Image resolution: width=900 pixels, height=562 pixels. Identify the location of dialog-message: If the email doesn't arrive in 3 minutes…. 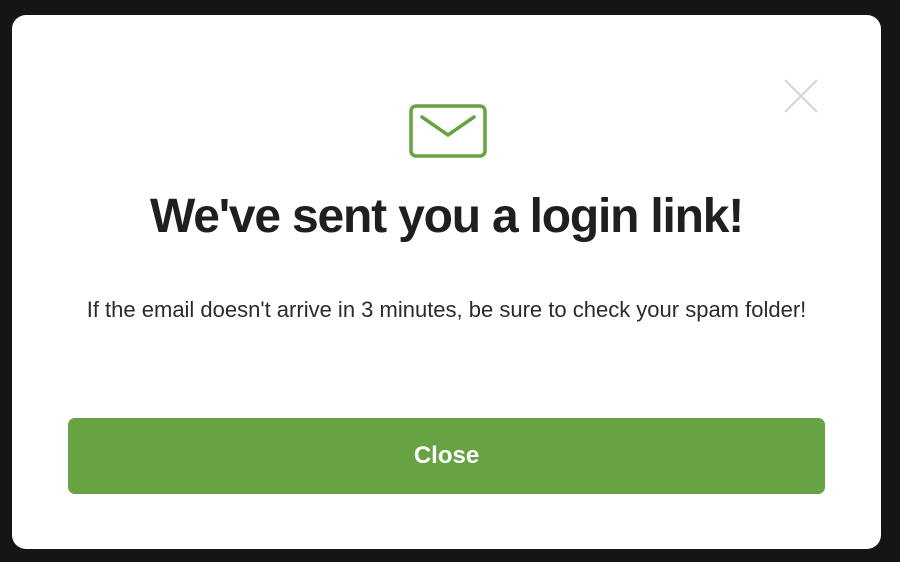
(446, 309).